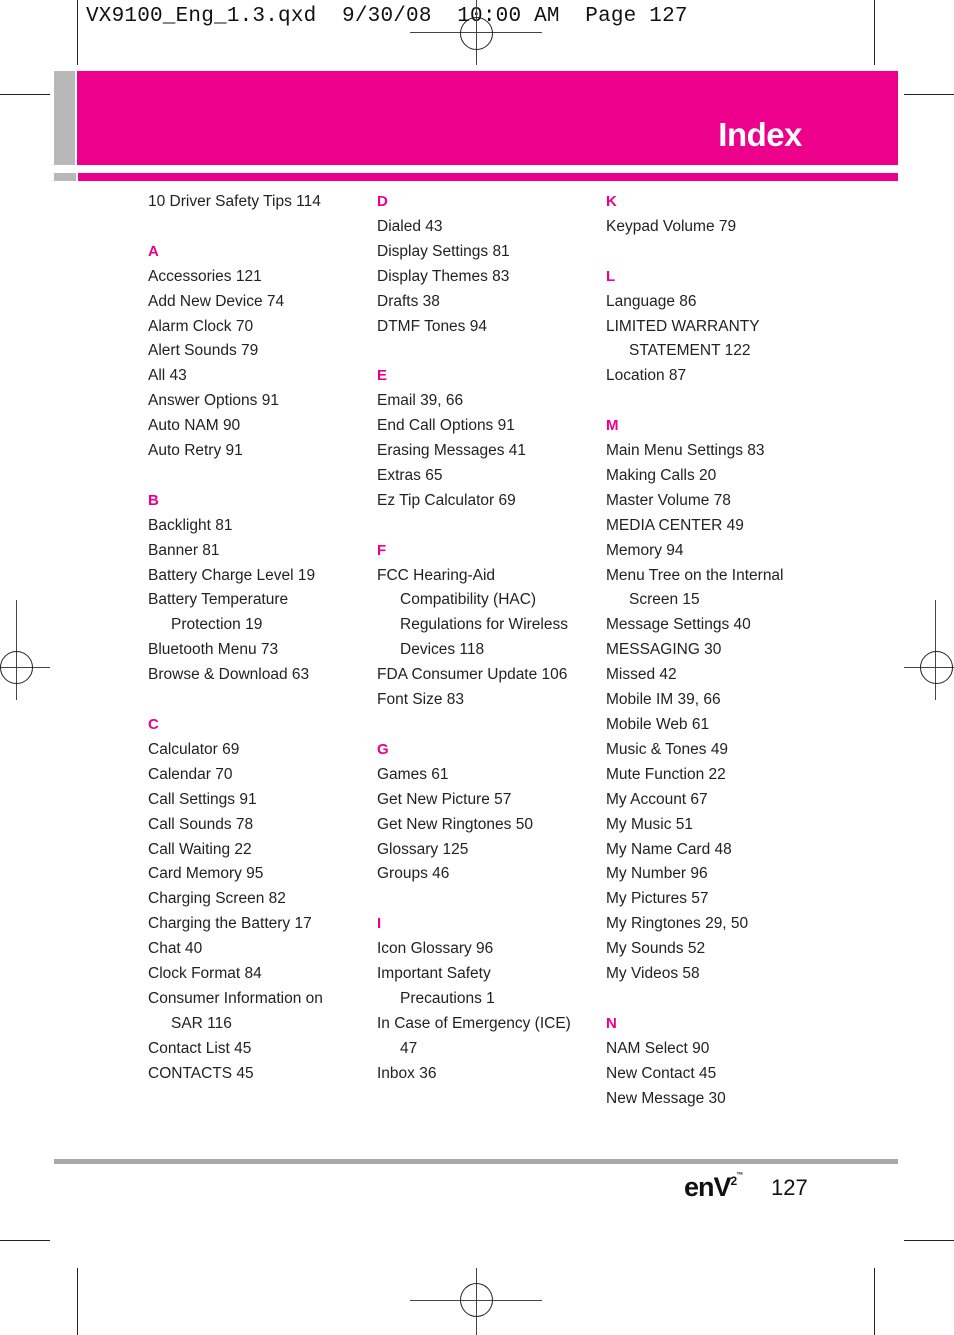 The height and width of the screenshot is (1335, 954). Describe the element at coordinates (653, 974) in the screenshot. I see `index-entry: My Videos 58` at that location.